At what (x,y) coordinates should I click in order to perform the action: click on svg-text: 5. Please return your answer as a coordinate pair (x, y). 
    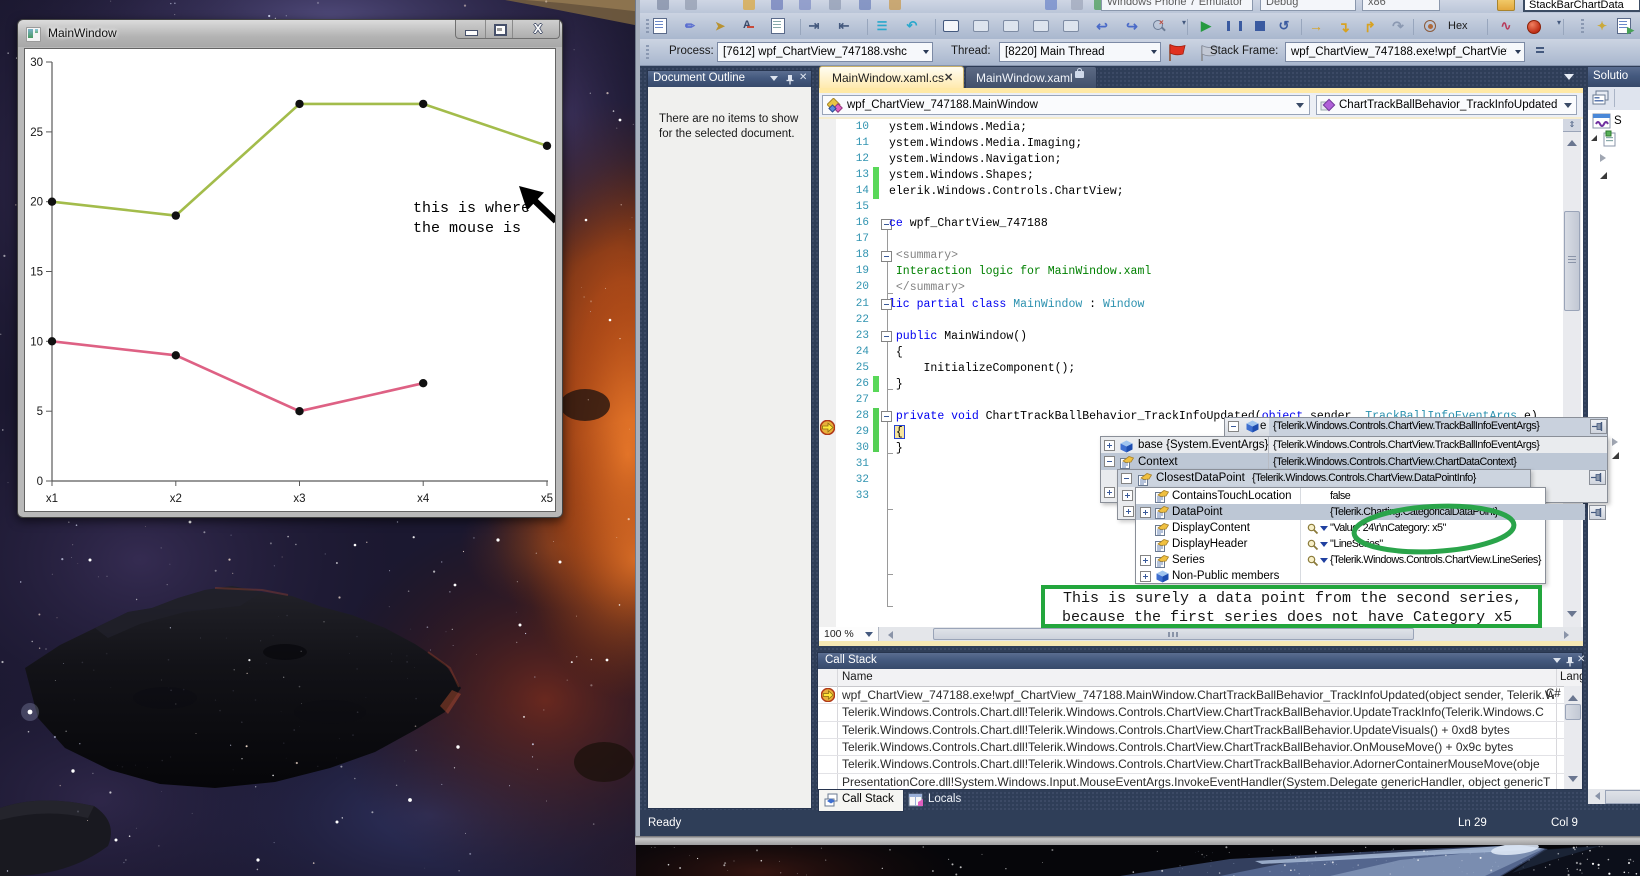
    Looking at the image, I should click on (40, 412).